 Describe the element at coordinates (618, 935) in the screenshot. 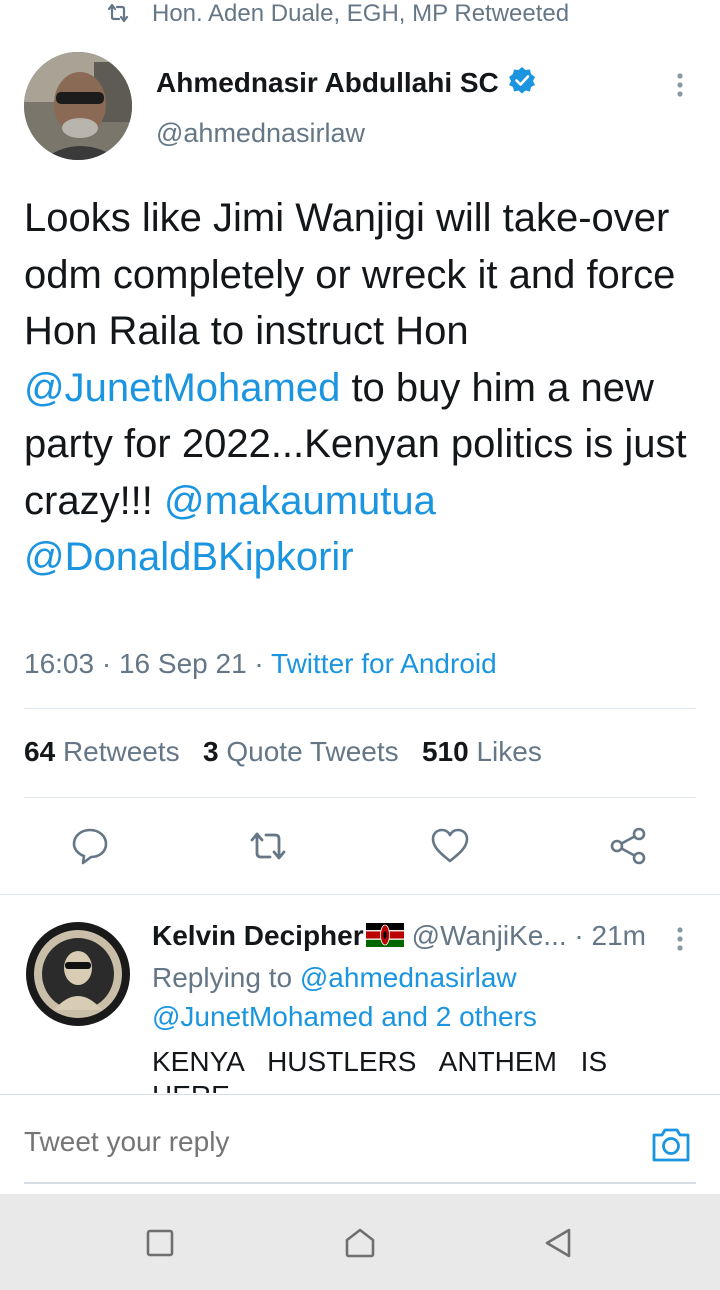

I see `reply-time: 21m` at that location.